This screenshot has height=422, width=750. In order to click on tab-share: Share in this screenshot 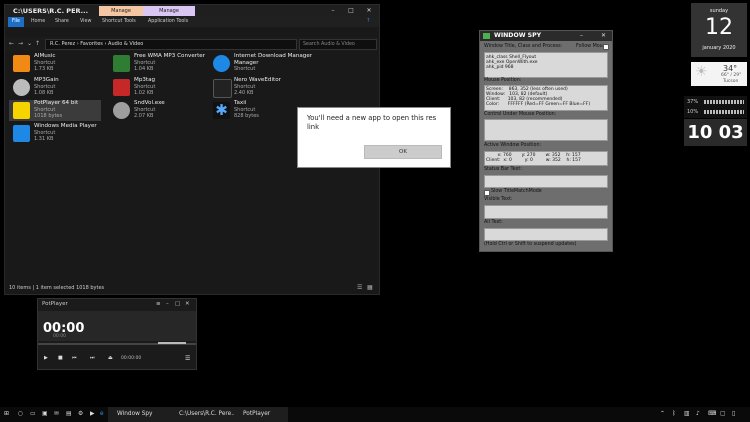, I will do `click(62, 22)`.